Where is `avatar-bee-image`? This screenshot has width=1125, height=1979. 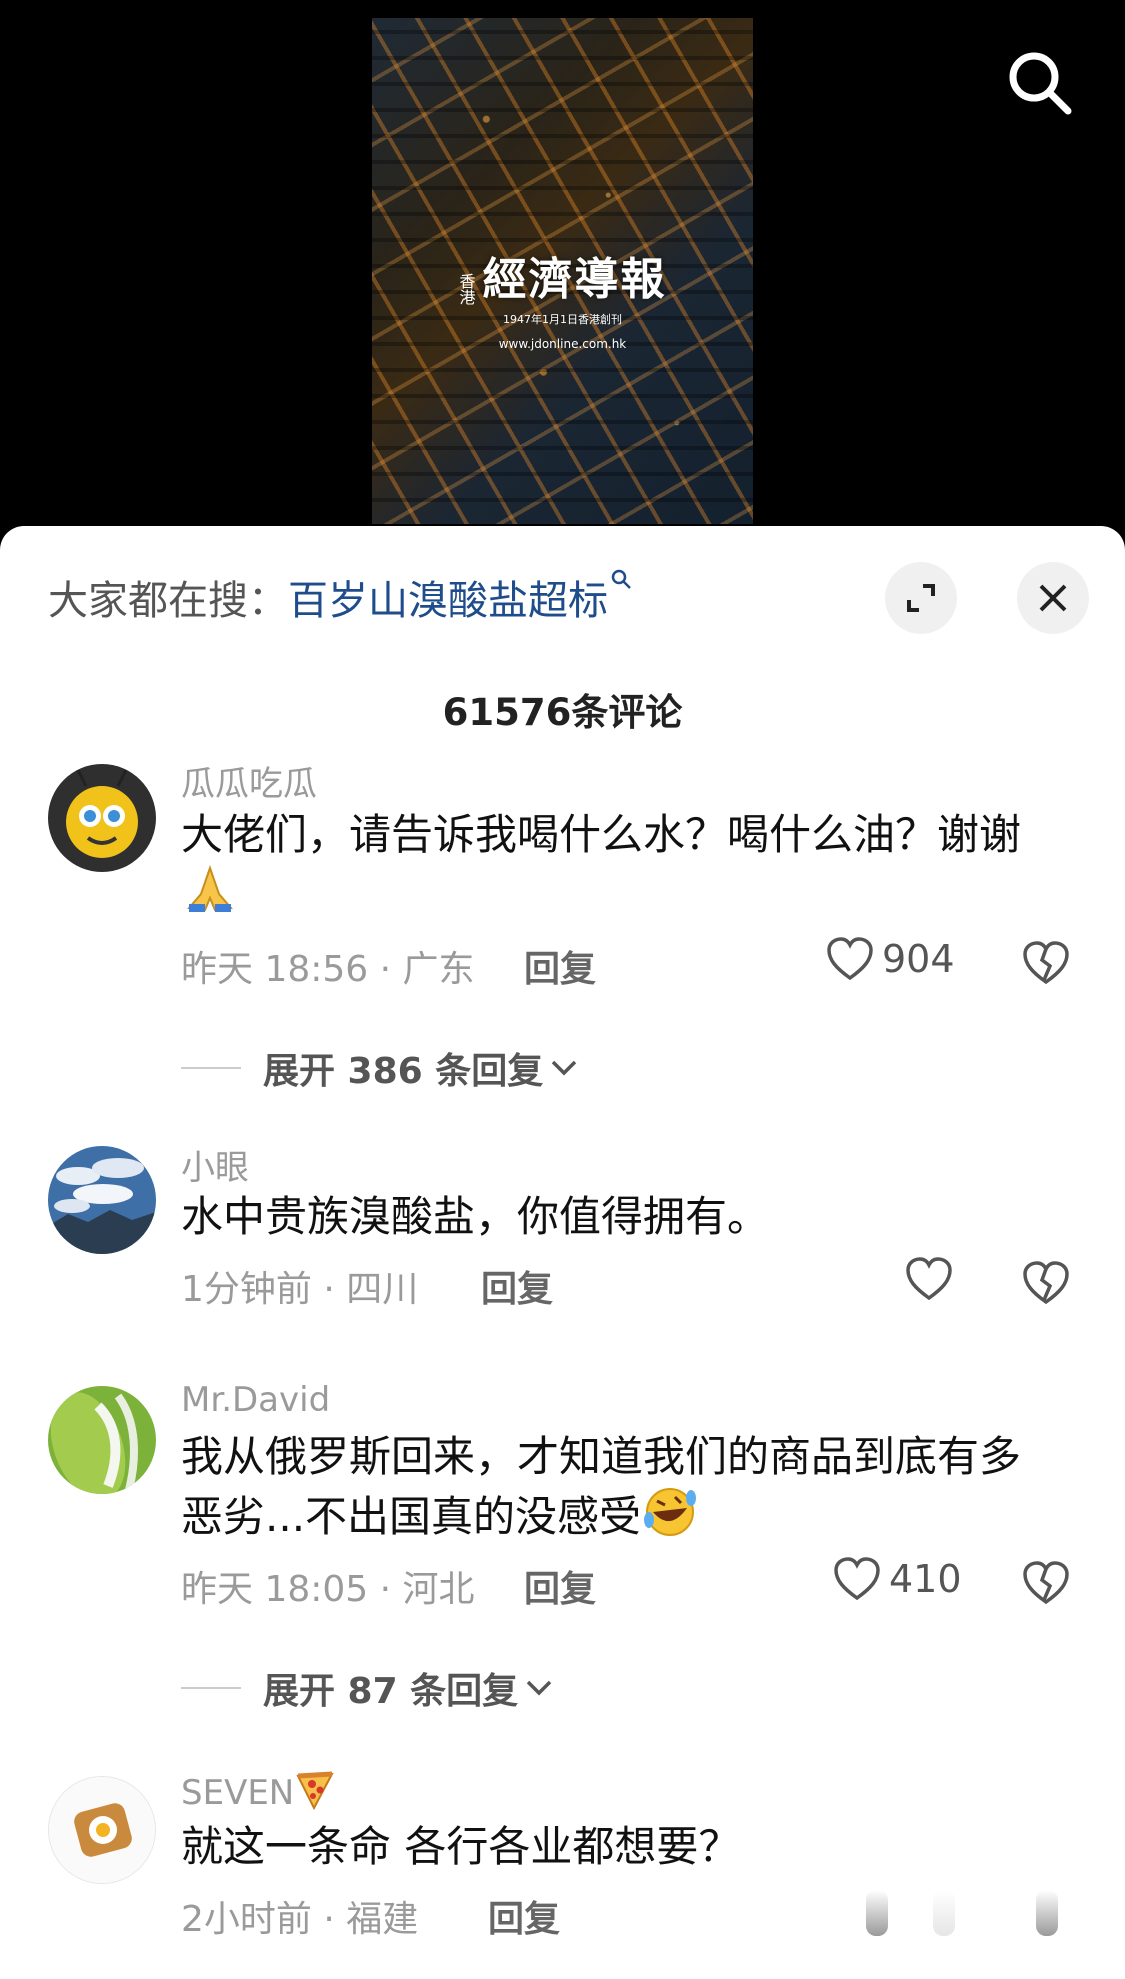
avatar-bee-image is located at coordinates (102, 818).